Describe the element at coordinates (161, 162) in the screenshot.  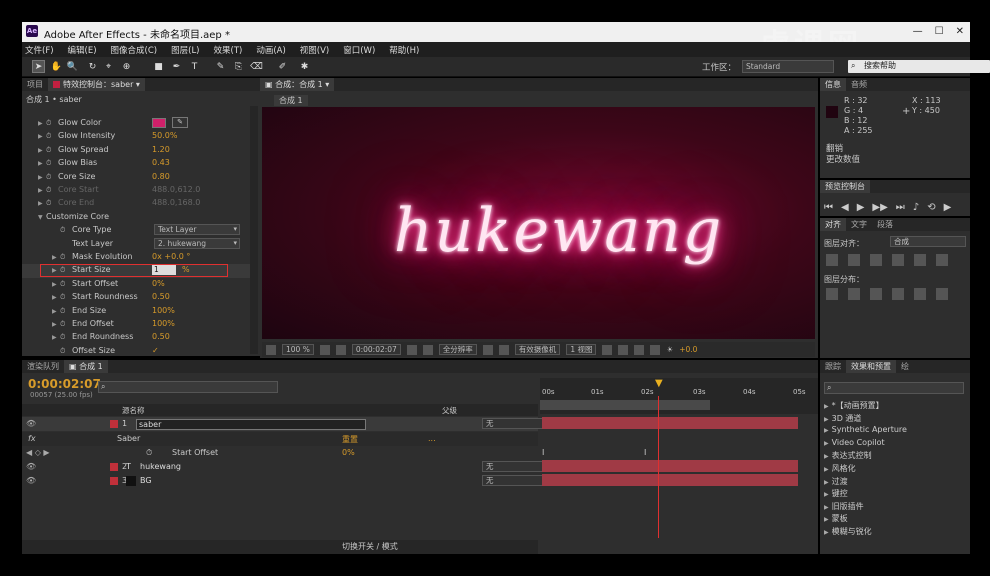
I see `property-value: 0.43` at that location.